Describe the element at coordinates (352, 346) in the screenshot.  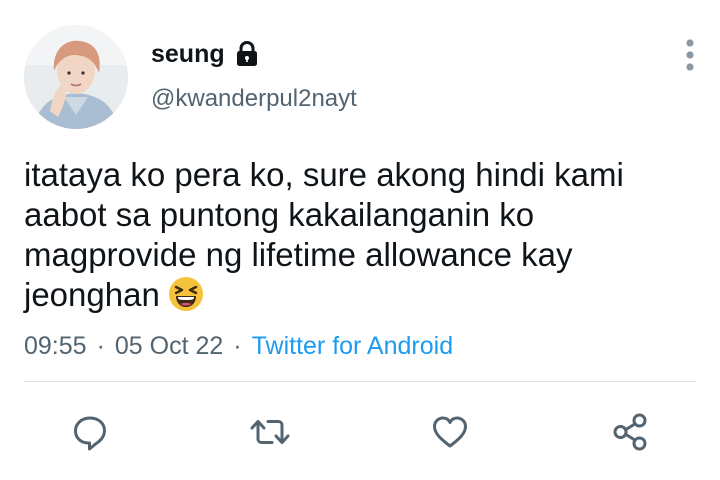
I see `tweet-source-link: Twitter for Android` at that location.